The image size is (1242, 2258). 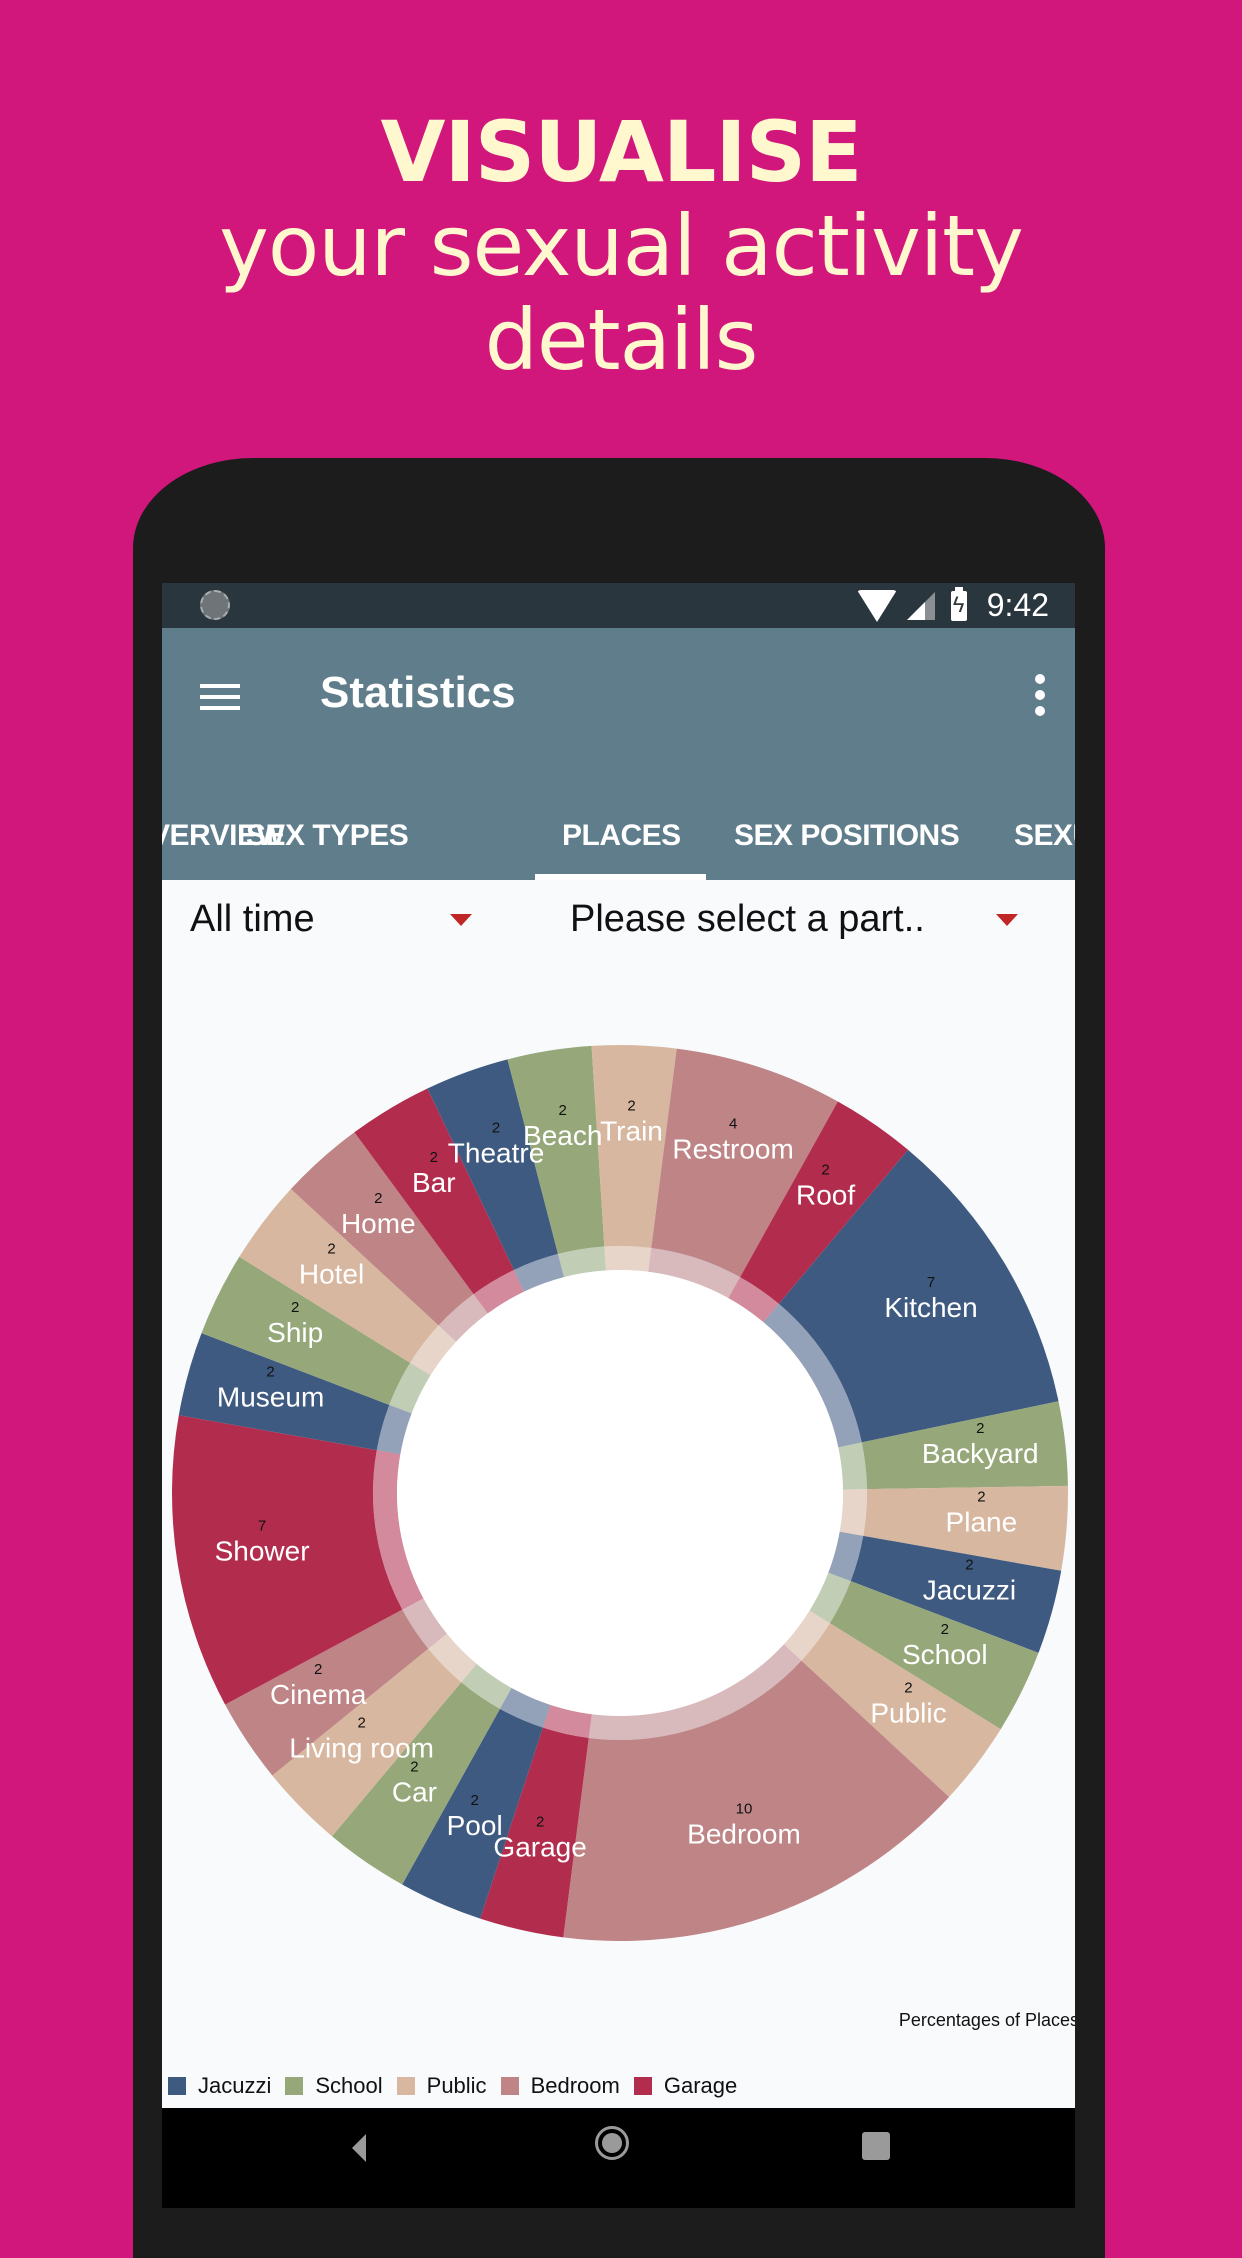 I want to click on slice-label: Garage, so click(x=539, y=1847).